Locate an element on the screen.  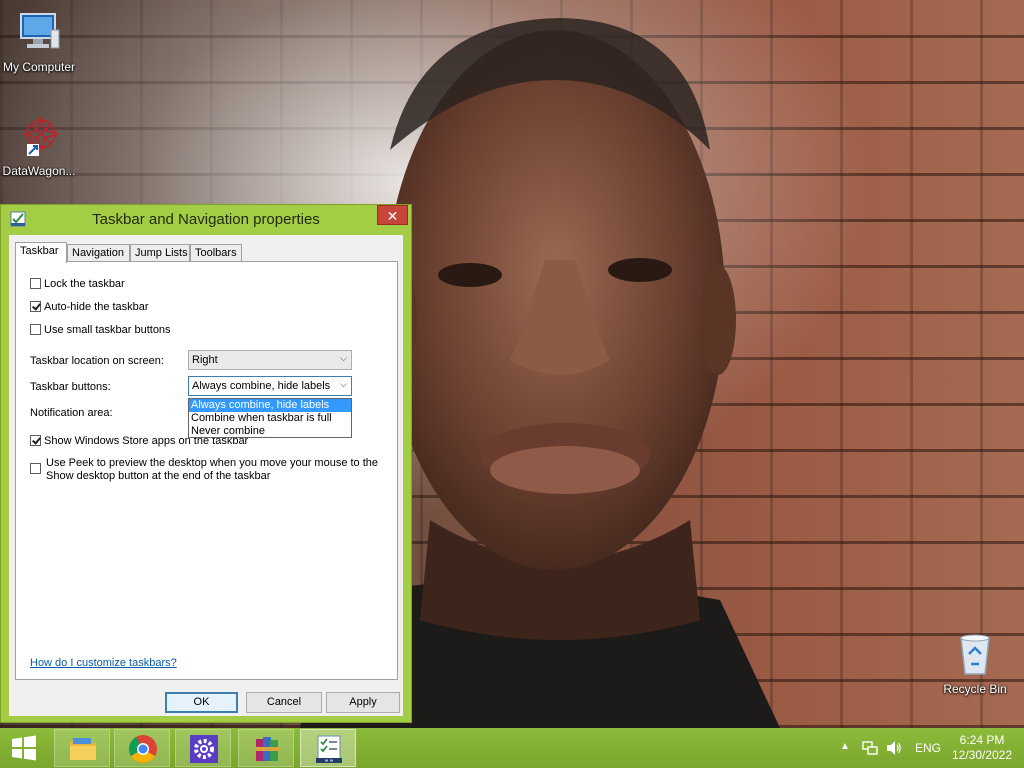
auto-hide-label: Auto-hide the taskbar is located at coordinates (96, 307).